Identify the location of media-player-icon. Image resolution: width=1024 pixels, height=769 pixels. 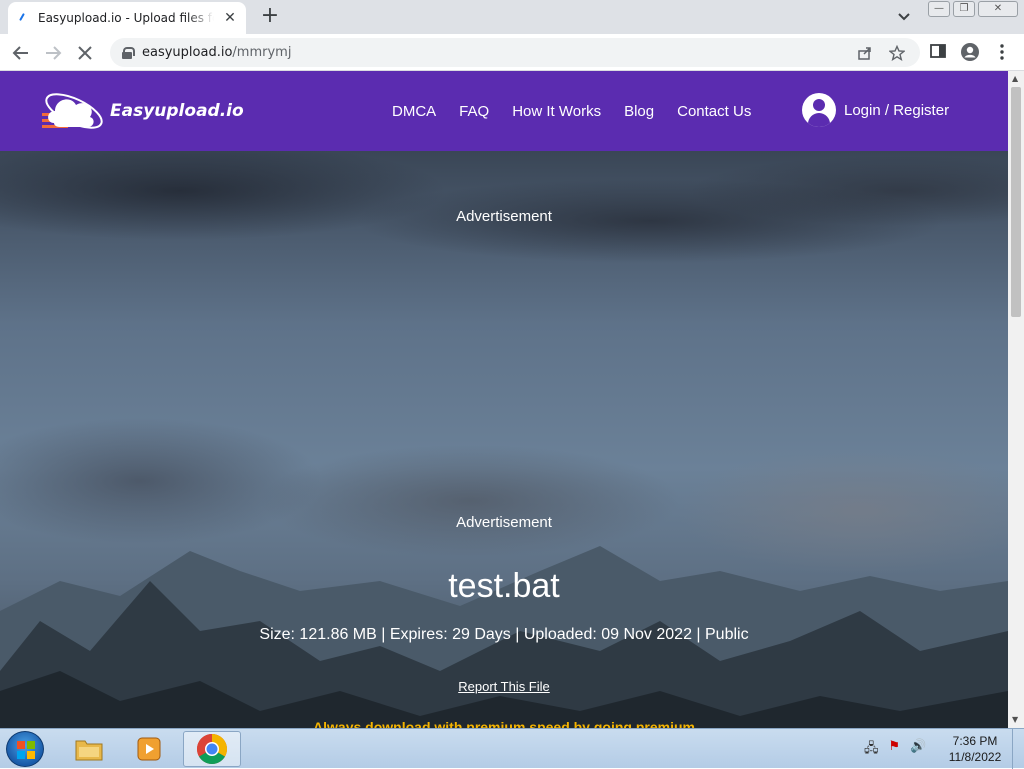
(149, 749).